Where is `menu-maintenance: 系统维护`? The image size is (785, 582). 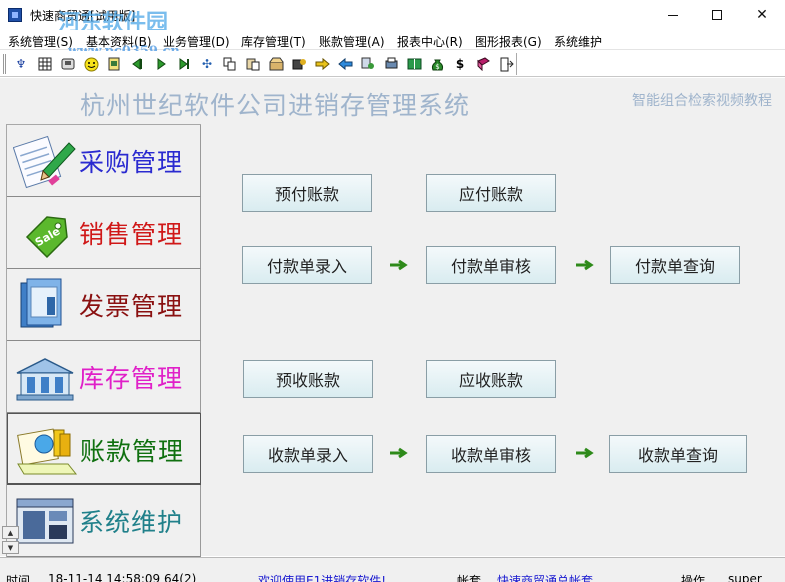
menu-maintenance: 系统维护 is located at coordinates (578, 41).